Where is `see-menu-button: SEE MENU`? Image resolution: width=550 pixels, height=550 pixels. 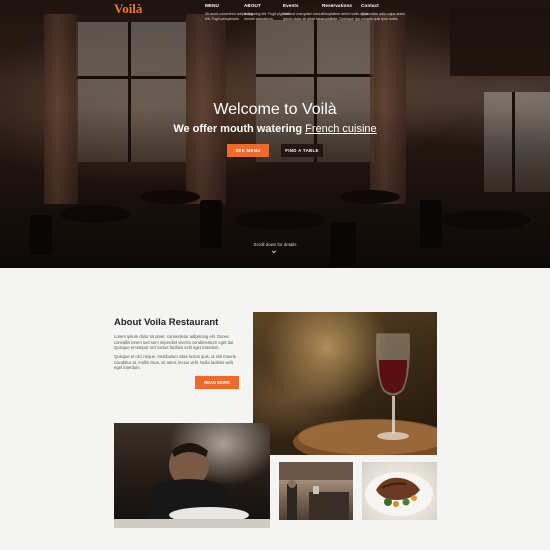 see-menu-button: SEE MENU is located at coordinates (248, 150).